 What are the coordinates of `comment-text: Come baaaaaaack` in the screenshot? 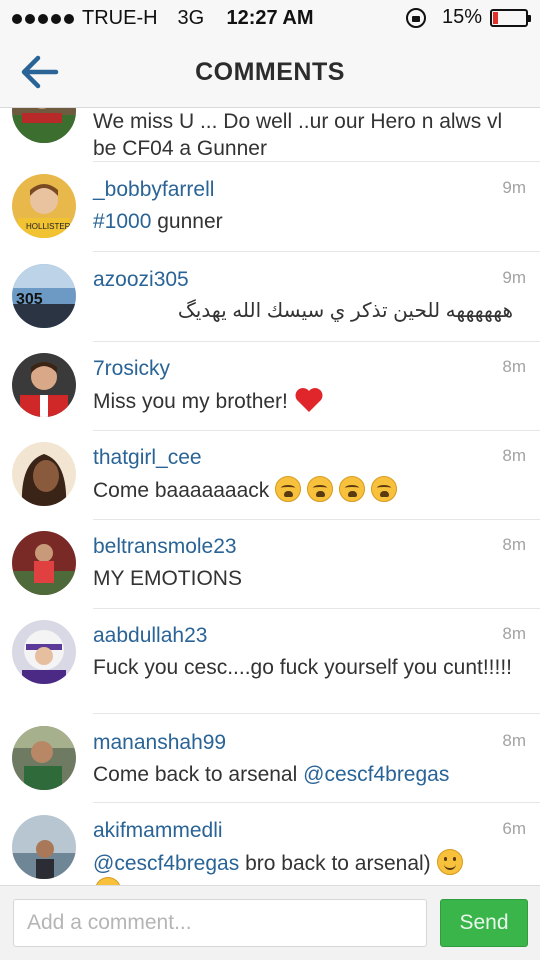 It's located at (303, 490).